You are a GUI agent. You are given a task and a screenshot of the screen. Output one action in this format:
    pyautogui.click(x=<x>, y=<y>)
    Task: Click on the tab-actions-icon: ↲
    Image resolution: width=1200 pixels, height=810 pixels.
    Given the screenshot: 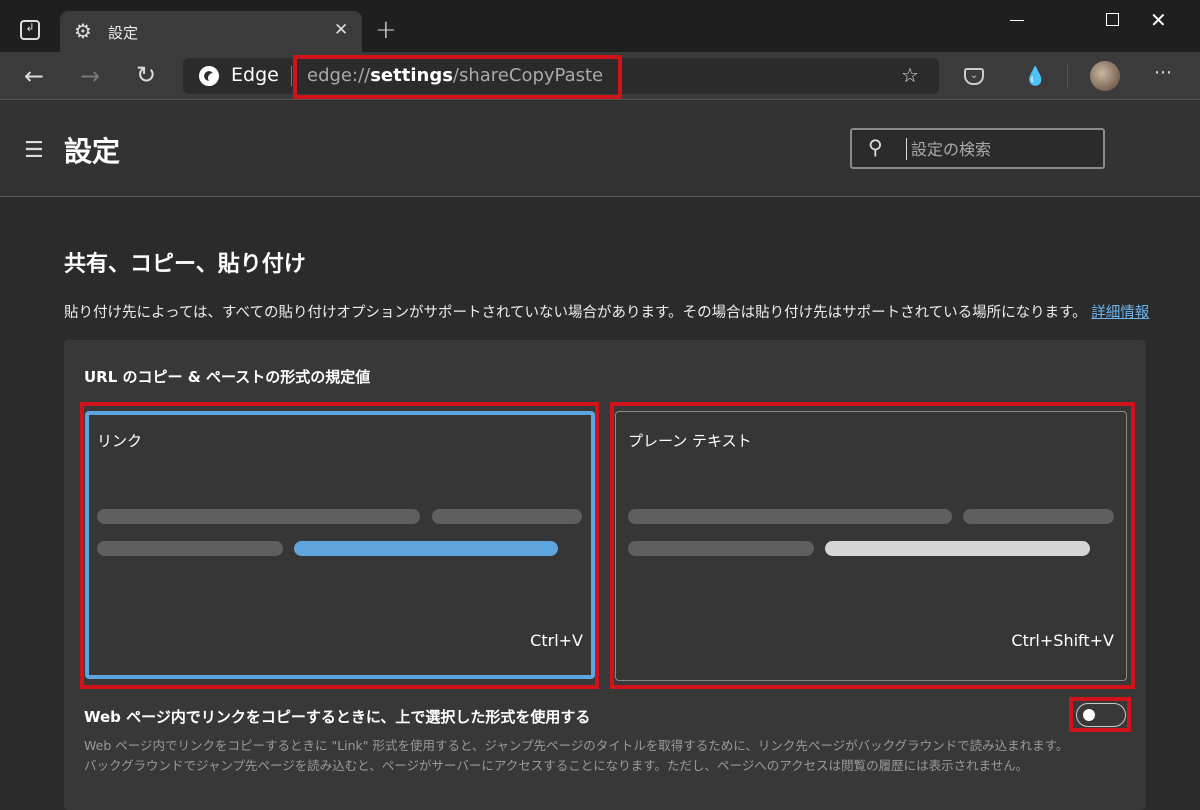 What is the action you would take?
    pyautogui.click(x=30, y=30)
    